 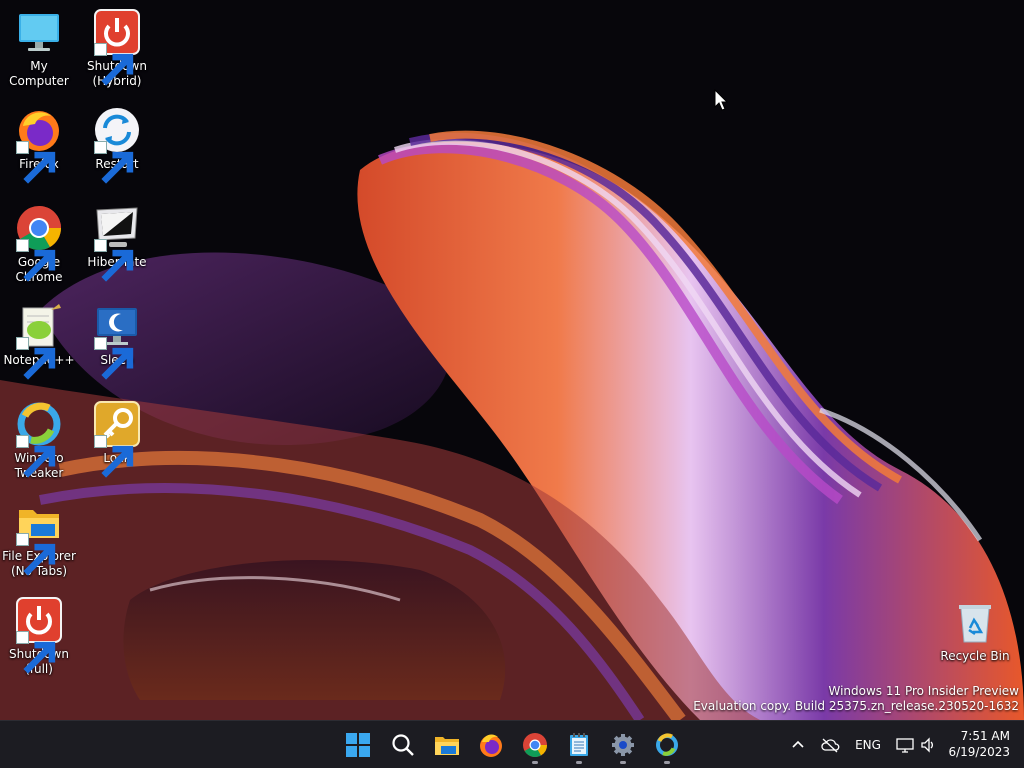 What do you see at coordinates (979, 752) in the screenshot?
I see `clock-date: 6/19/2023` at bounding box center [979, 752].